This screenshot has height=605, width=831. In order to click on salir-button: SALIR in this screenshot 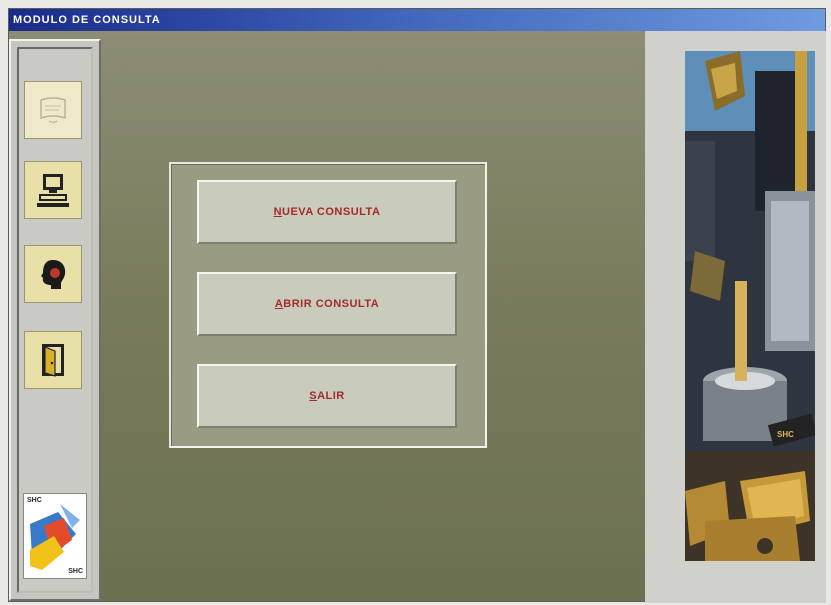, I will do `click(327, 396)`.